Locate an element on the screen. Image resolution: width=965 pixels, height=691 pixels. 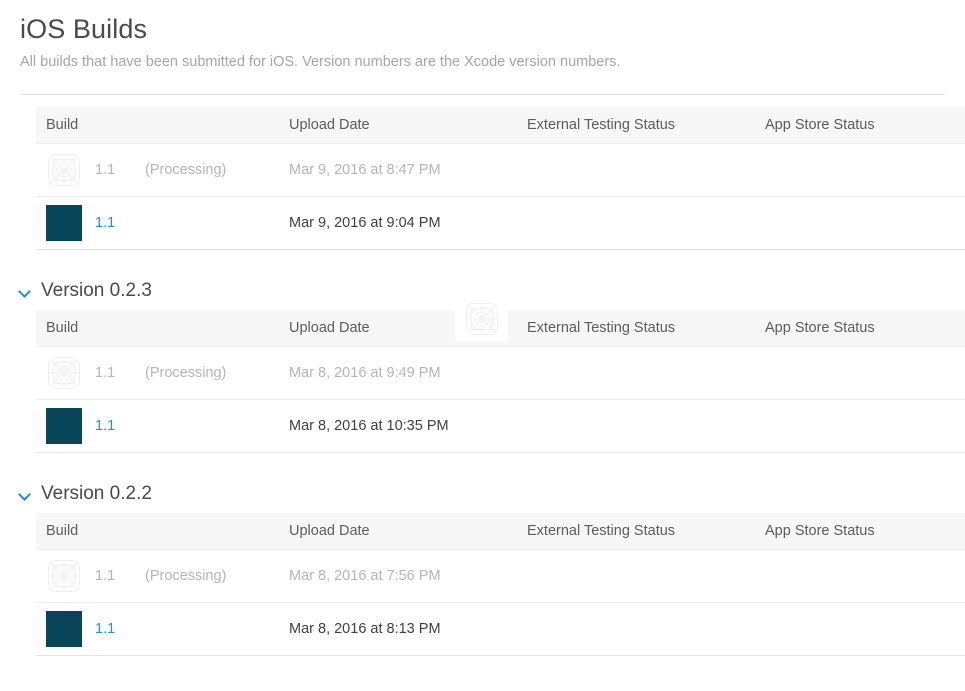
version-label: Version 0.2.2 is located at coordinates (96, 493).